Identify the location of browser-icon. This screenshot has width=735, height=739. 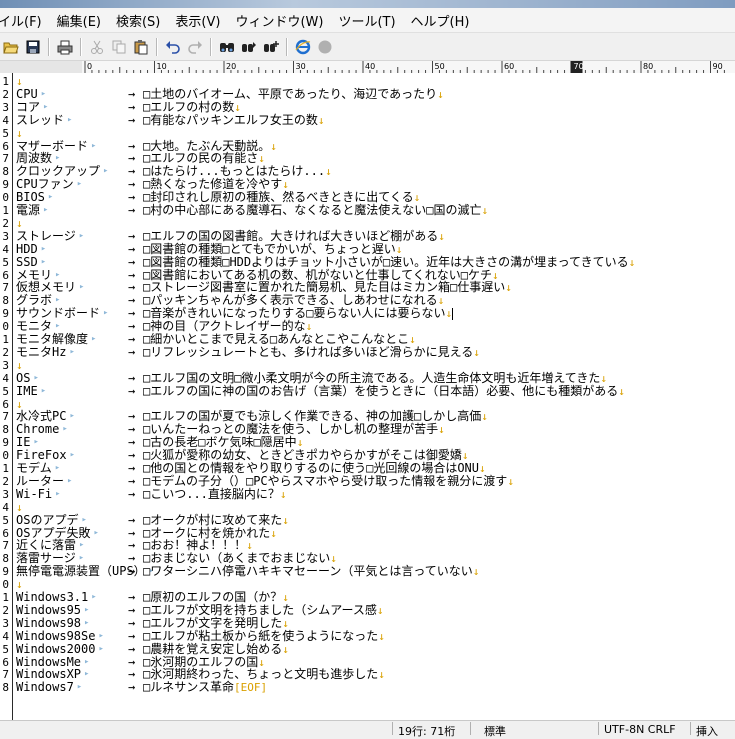
(303, 46).